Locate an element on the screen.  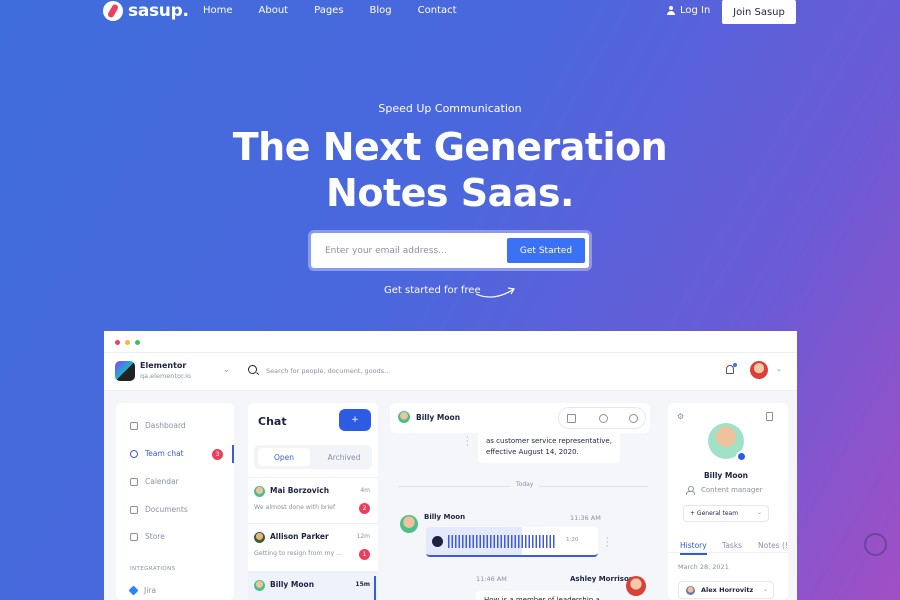
conversation-time: 12m is located at coordinates (363, 536).